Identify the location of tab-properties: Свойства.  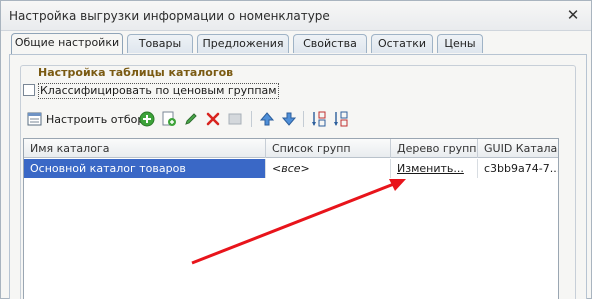
(330, 43).